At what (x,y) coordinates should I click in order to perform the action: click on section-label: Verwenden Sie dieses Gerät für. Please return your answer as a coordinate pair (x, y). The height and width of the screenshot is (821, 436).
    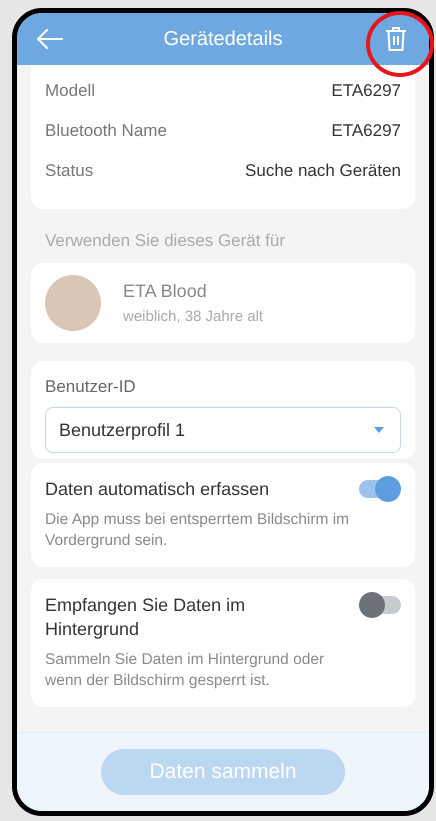
    Looking at the image, I should click on (165, 241).